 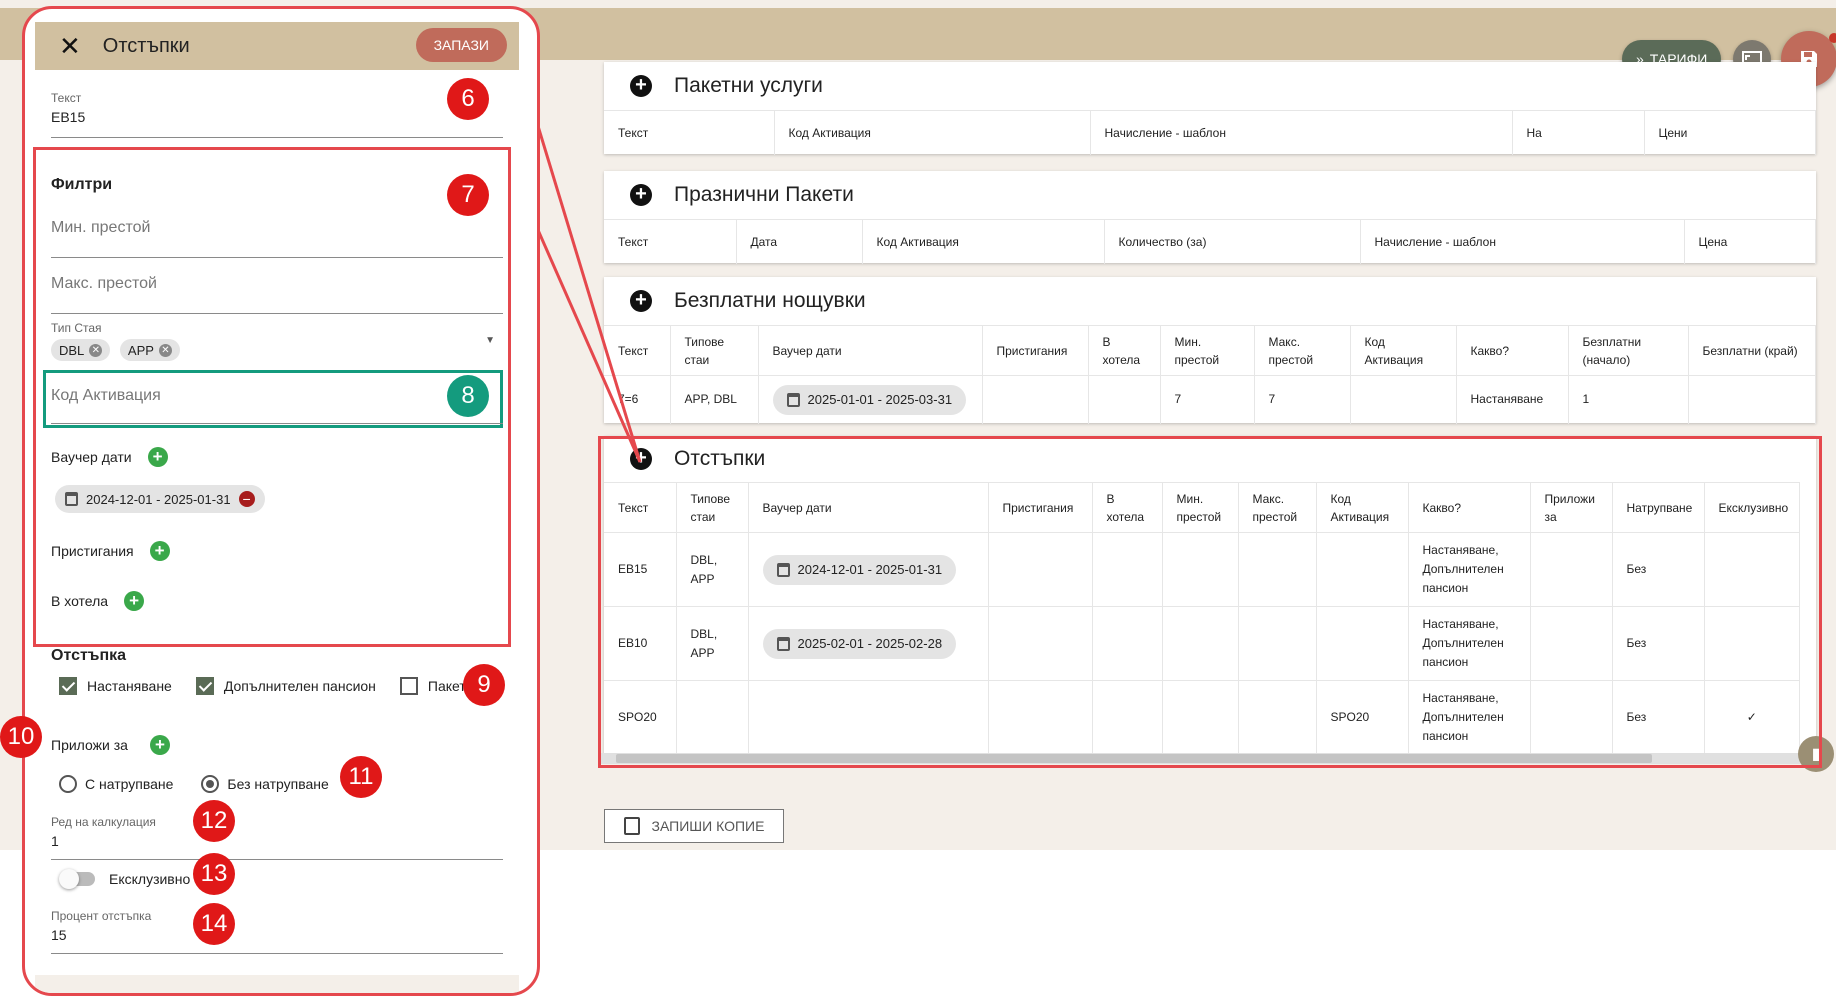 I want to click on badge-13: 13, so click(x=214, y=874).